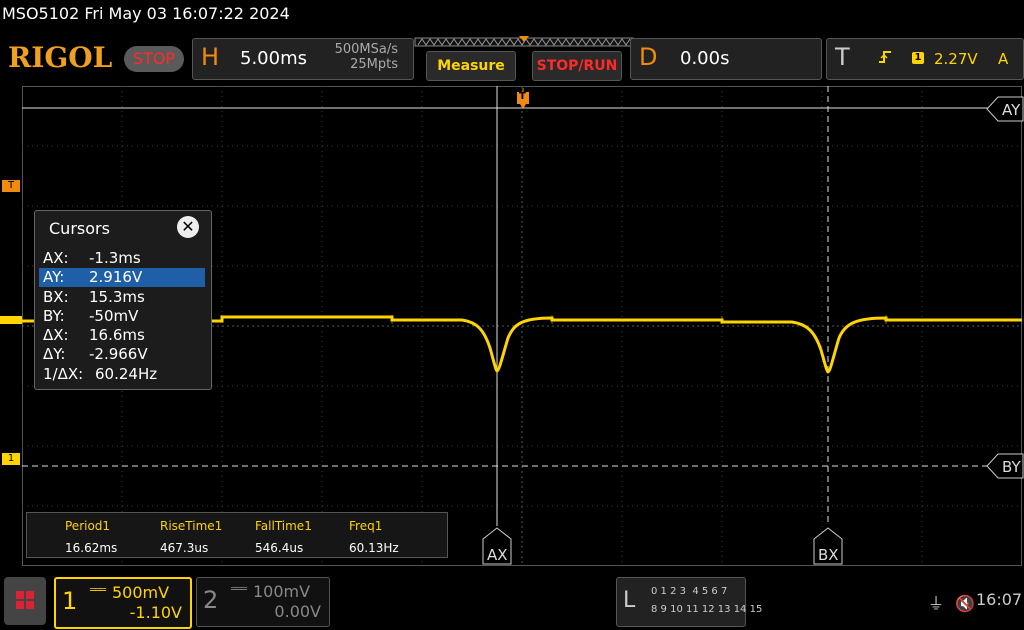  What do you see at coordinates (648, 57) in the screenshot?
I see `delay-letter: D` at bounding box center [648, 57].